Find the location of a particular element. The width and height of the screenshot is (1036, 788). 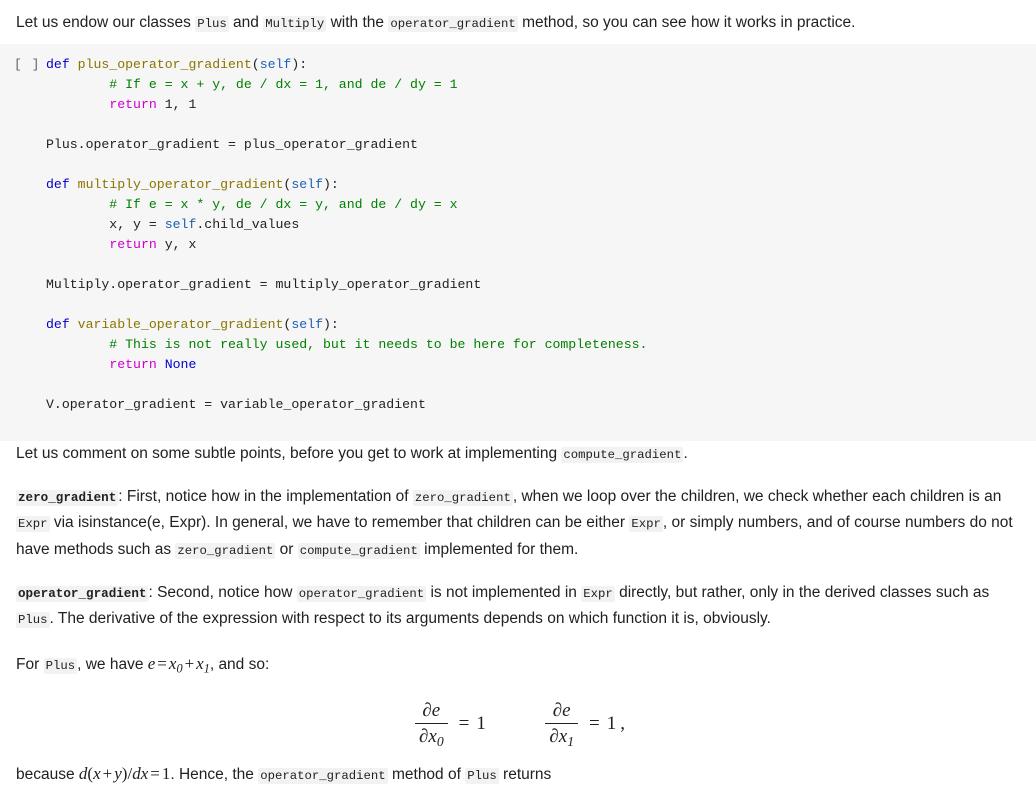

p3-text-b: is not implemented in is located at coordinates (504, 592).